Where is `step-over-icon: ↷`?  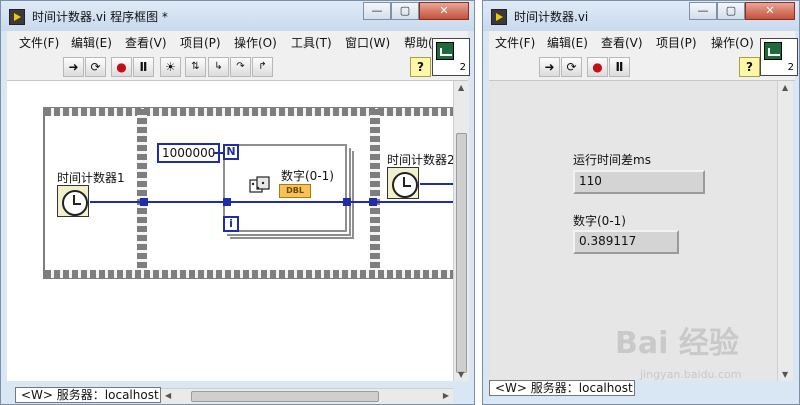
step-over-icon: ↷ is located at coordinates (240, 67).